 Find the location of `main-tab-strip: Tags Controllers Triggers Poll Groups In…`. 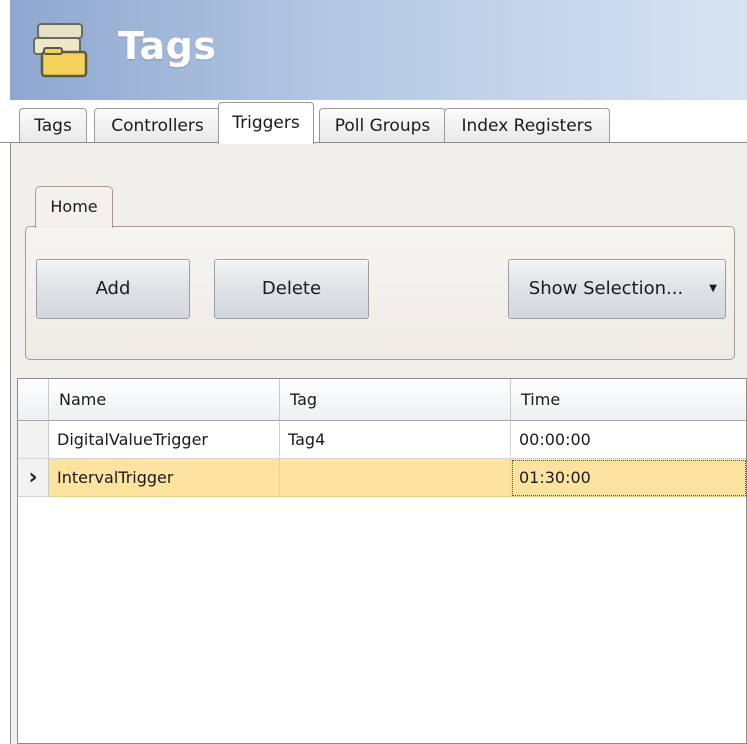

main-tab-strip: Tags Controllers Triggers Poll Groups In… is located at coordinates (378, 122).